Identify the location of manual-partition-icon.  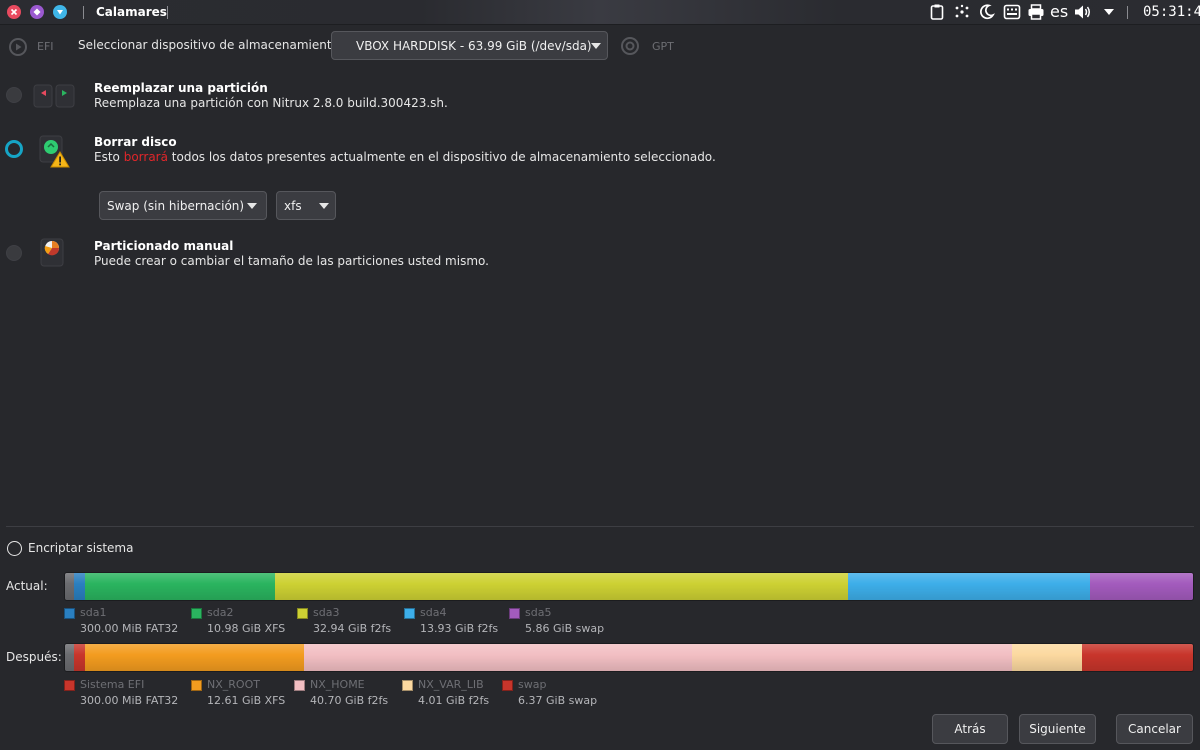
(53, 255).